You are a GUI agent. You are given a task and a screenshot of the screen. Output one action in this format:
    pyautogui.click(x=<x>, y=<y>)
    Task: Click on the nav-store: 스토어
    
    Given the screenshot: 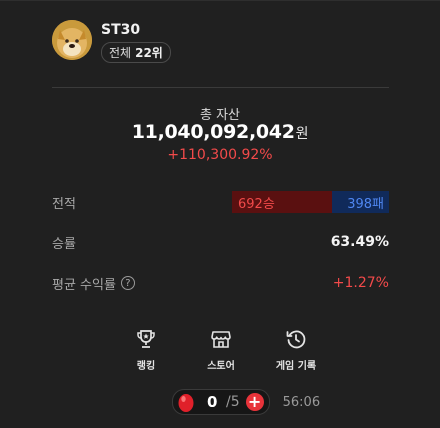 What is the action you would take?
    pyautogui.click(x=221, y=350)
    